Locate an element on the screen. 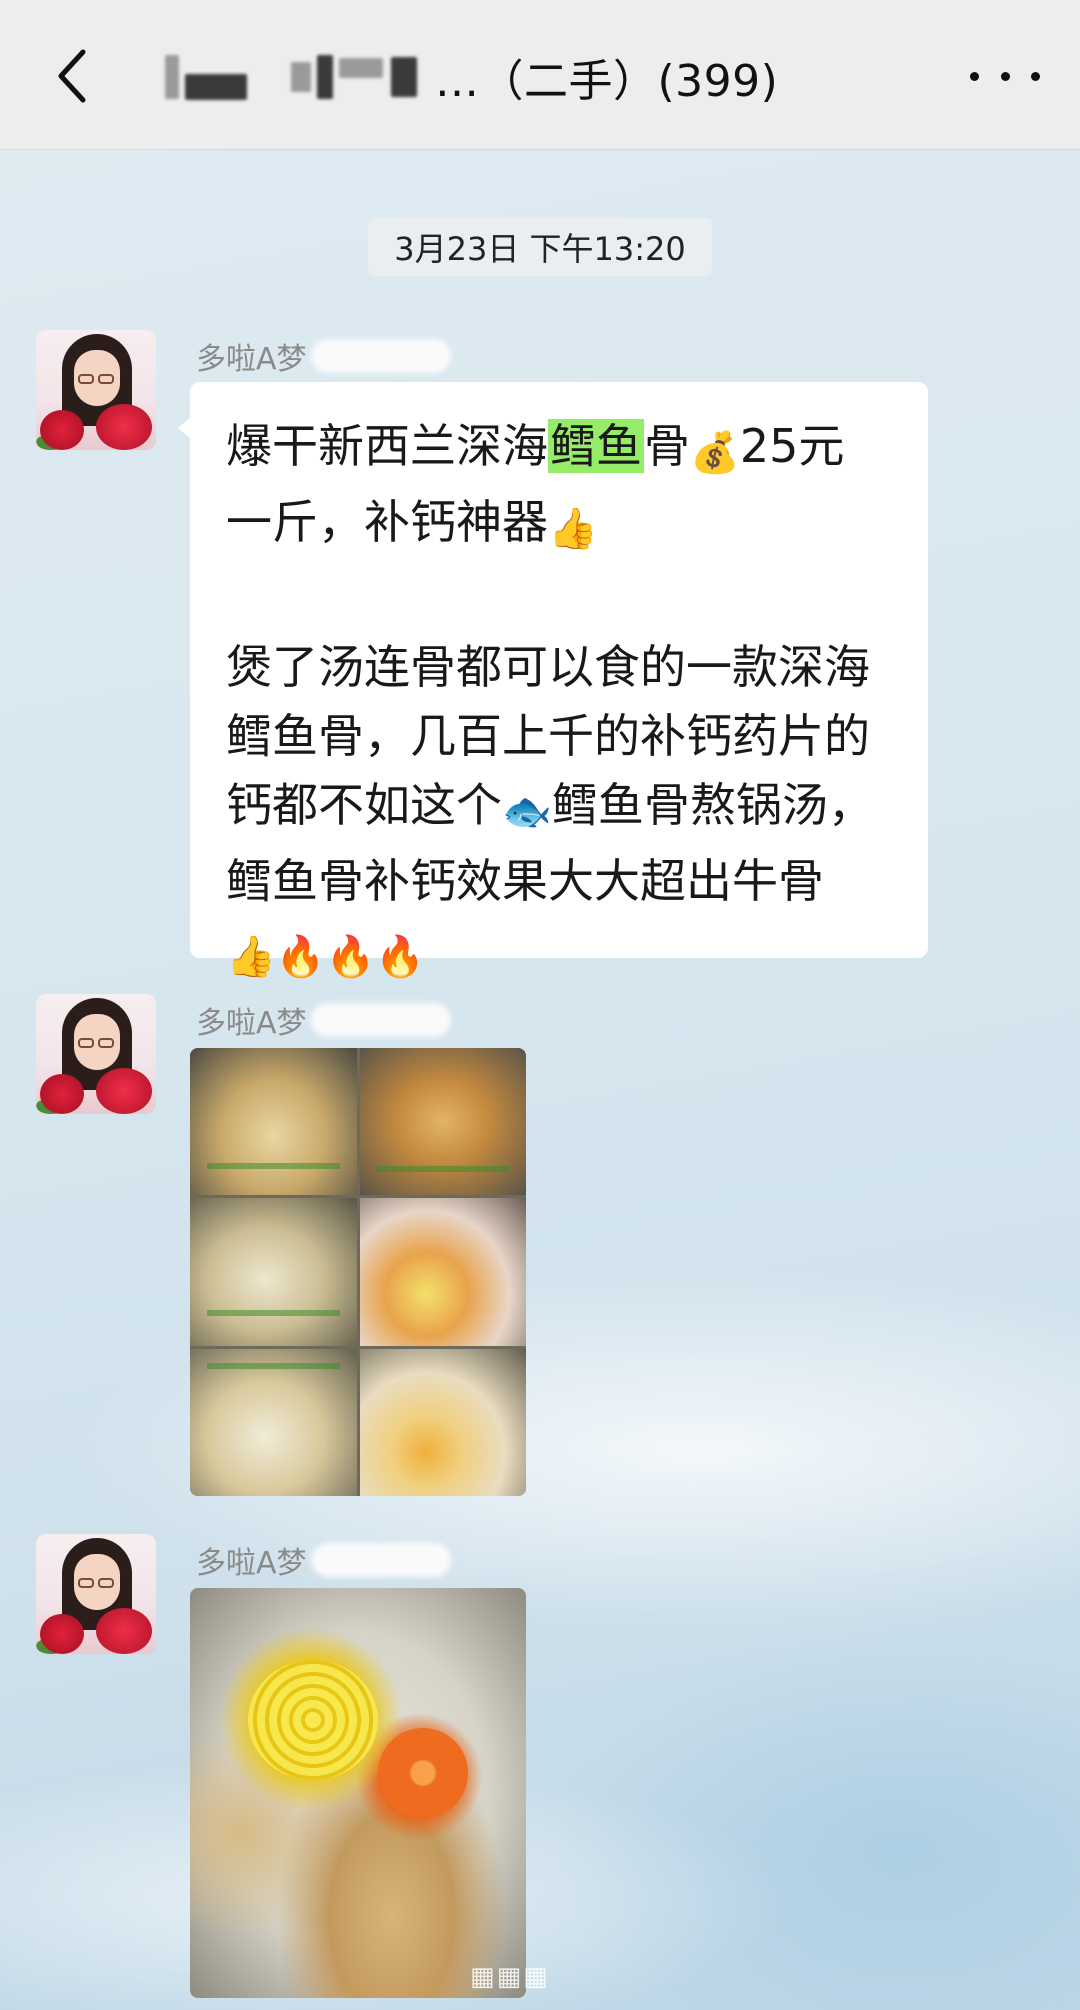 The width and height of the screenshot is (1080, 2010). thumbs-up-fire-icons: 👍🔥🔥🔥 is located at coordinates (326, 957).